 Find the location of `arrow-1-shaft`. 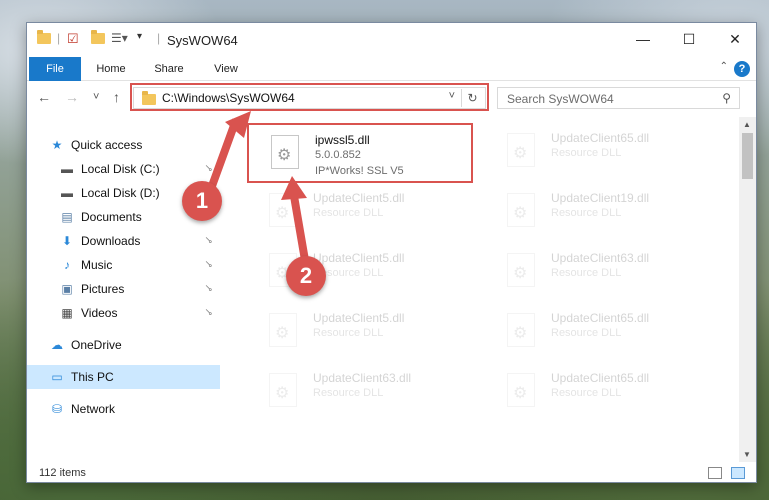

arrow-1-shaft is located at coordinates (224, 153).